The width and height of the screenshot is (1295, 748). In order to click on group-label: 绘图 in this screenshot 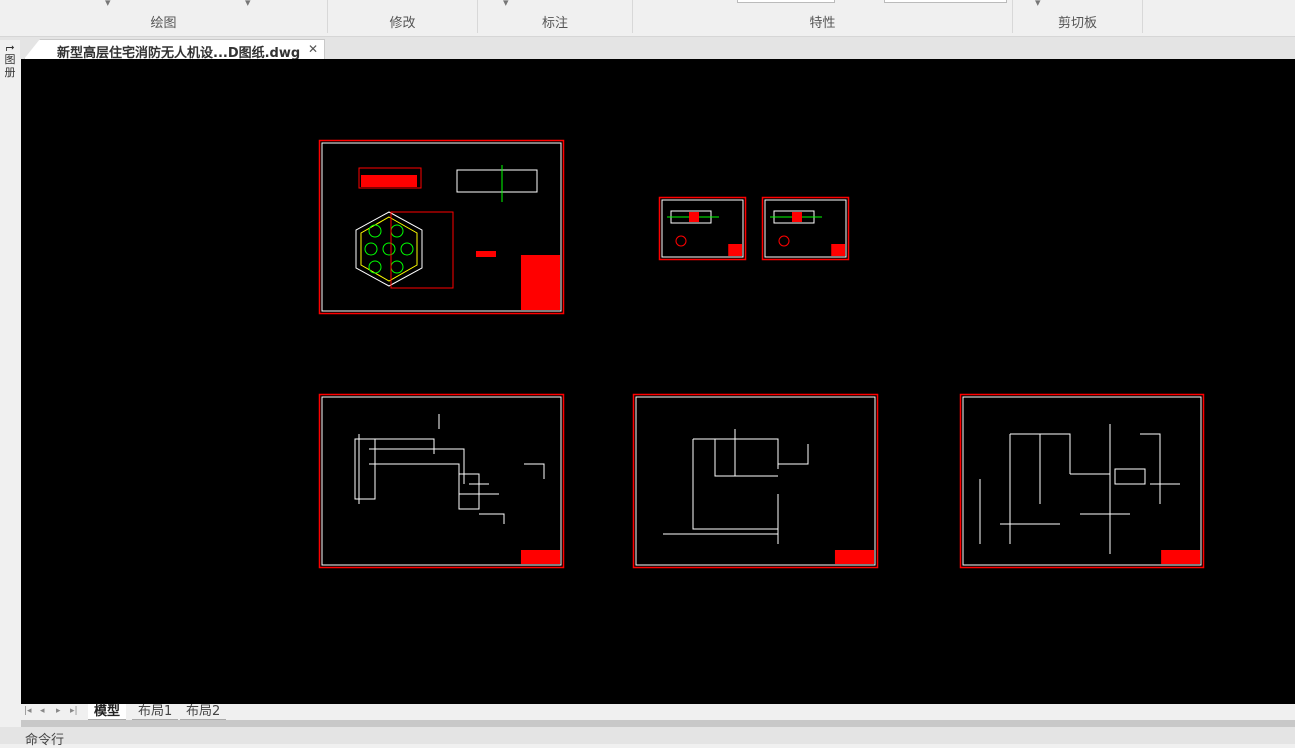, I will do `click(163, 23)`.